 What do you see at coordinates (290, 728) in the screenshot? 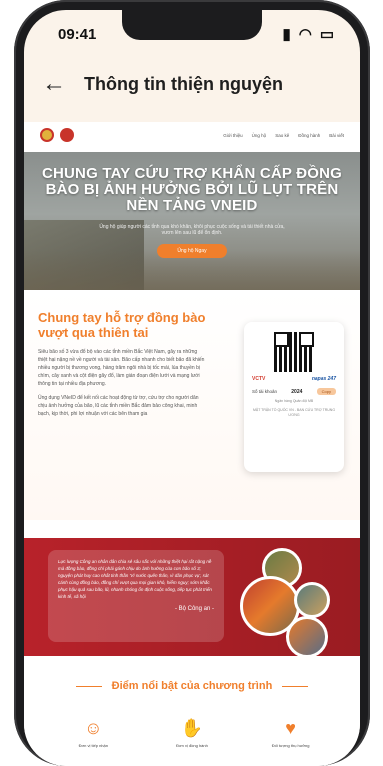
I see `heart-hand-icon: ♥` at bounding box center [290, 728].